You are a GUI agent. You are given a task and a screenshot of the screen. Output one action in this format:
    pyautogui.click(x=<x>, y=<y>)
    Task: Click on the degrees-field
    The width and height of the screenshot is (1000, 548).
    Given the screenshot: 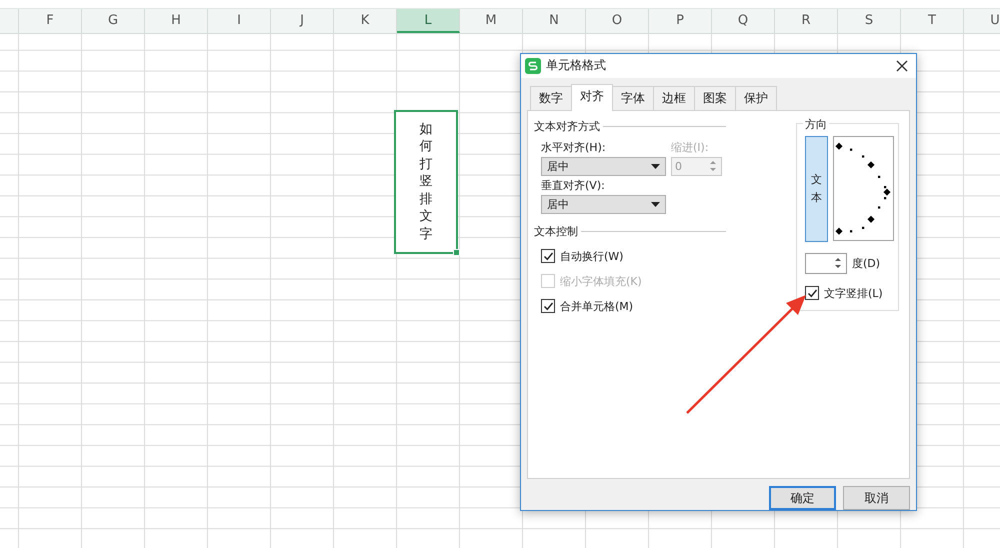 What is the action you would take?
    pyautogui.click(x=826, y=263)
    